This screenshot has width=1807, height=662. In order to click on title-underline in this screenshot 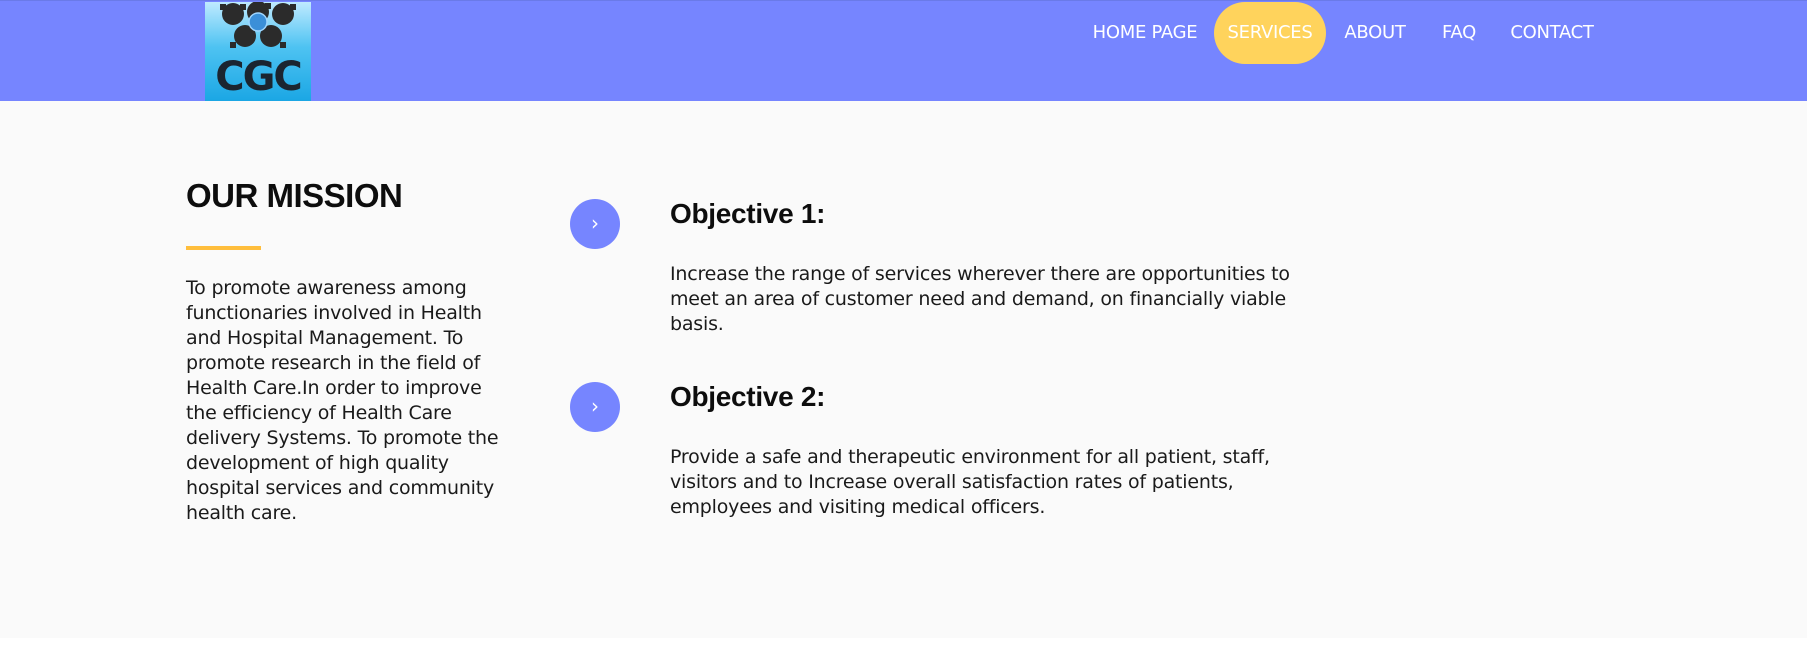, I will do `click(223, 248)`.